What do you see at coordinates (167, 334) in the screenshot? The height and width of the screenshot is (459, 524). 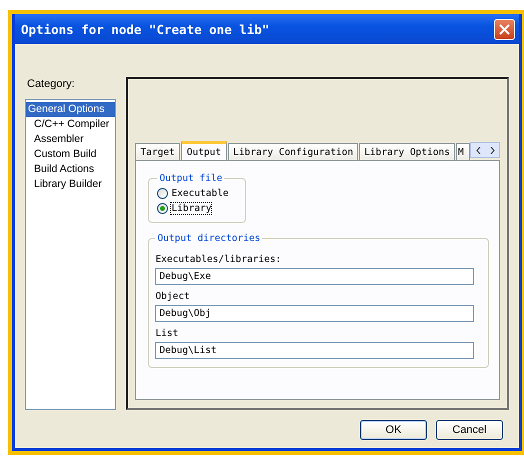 I see `field-label: List` at bounding box center [167, 334].